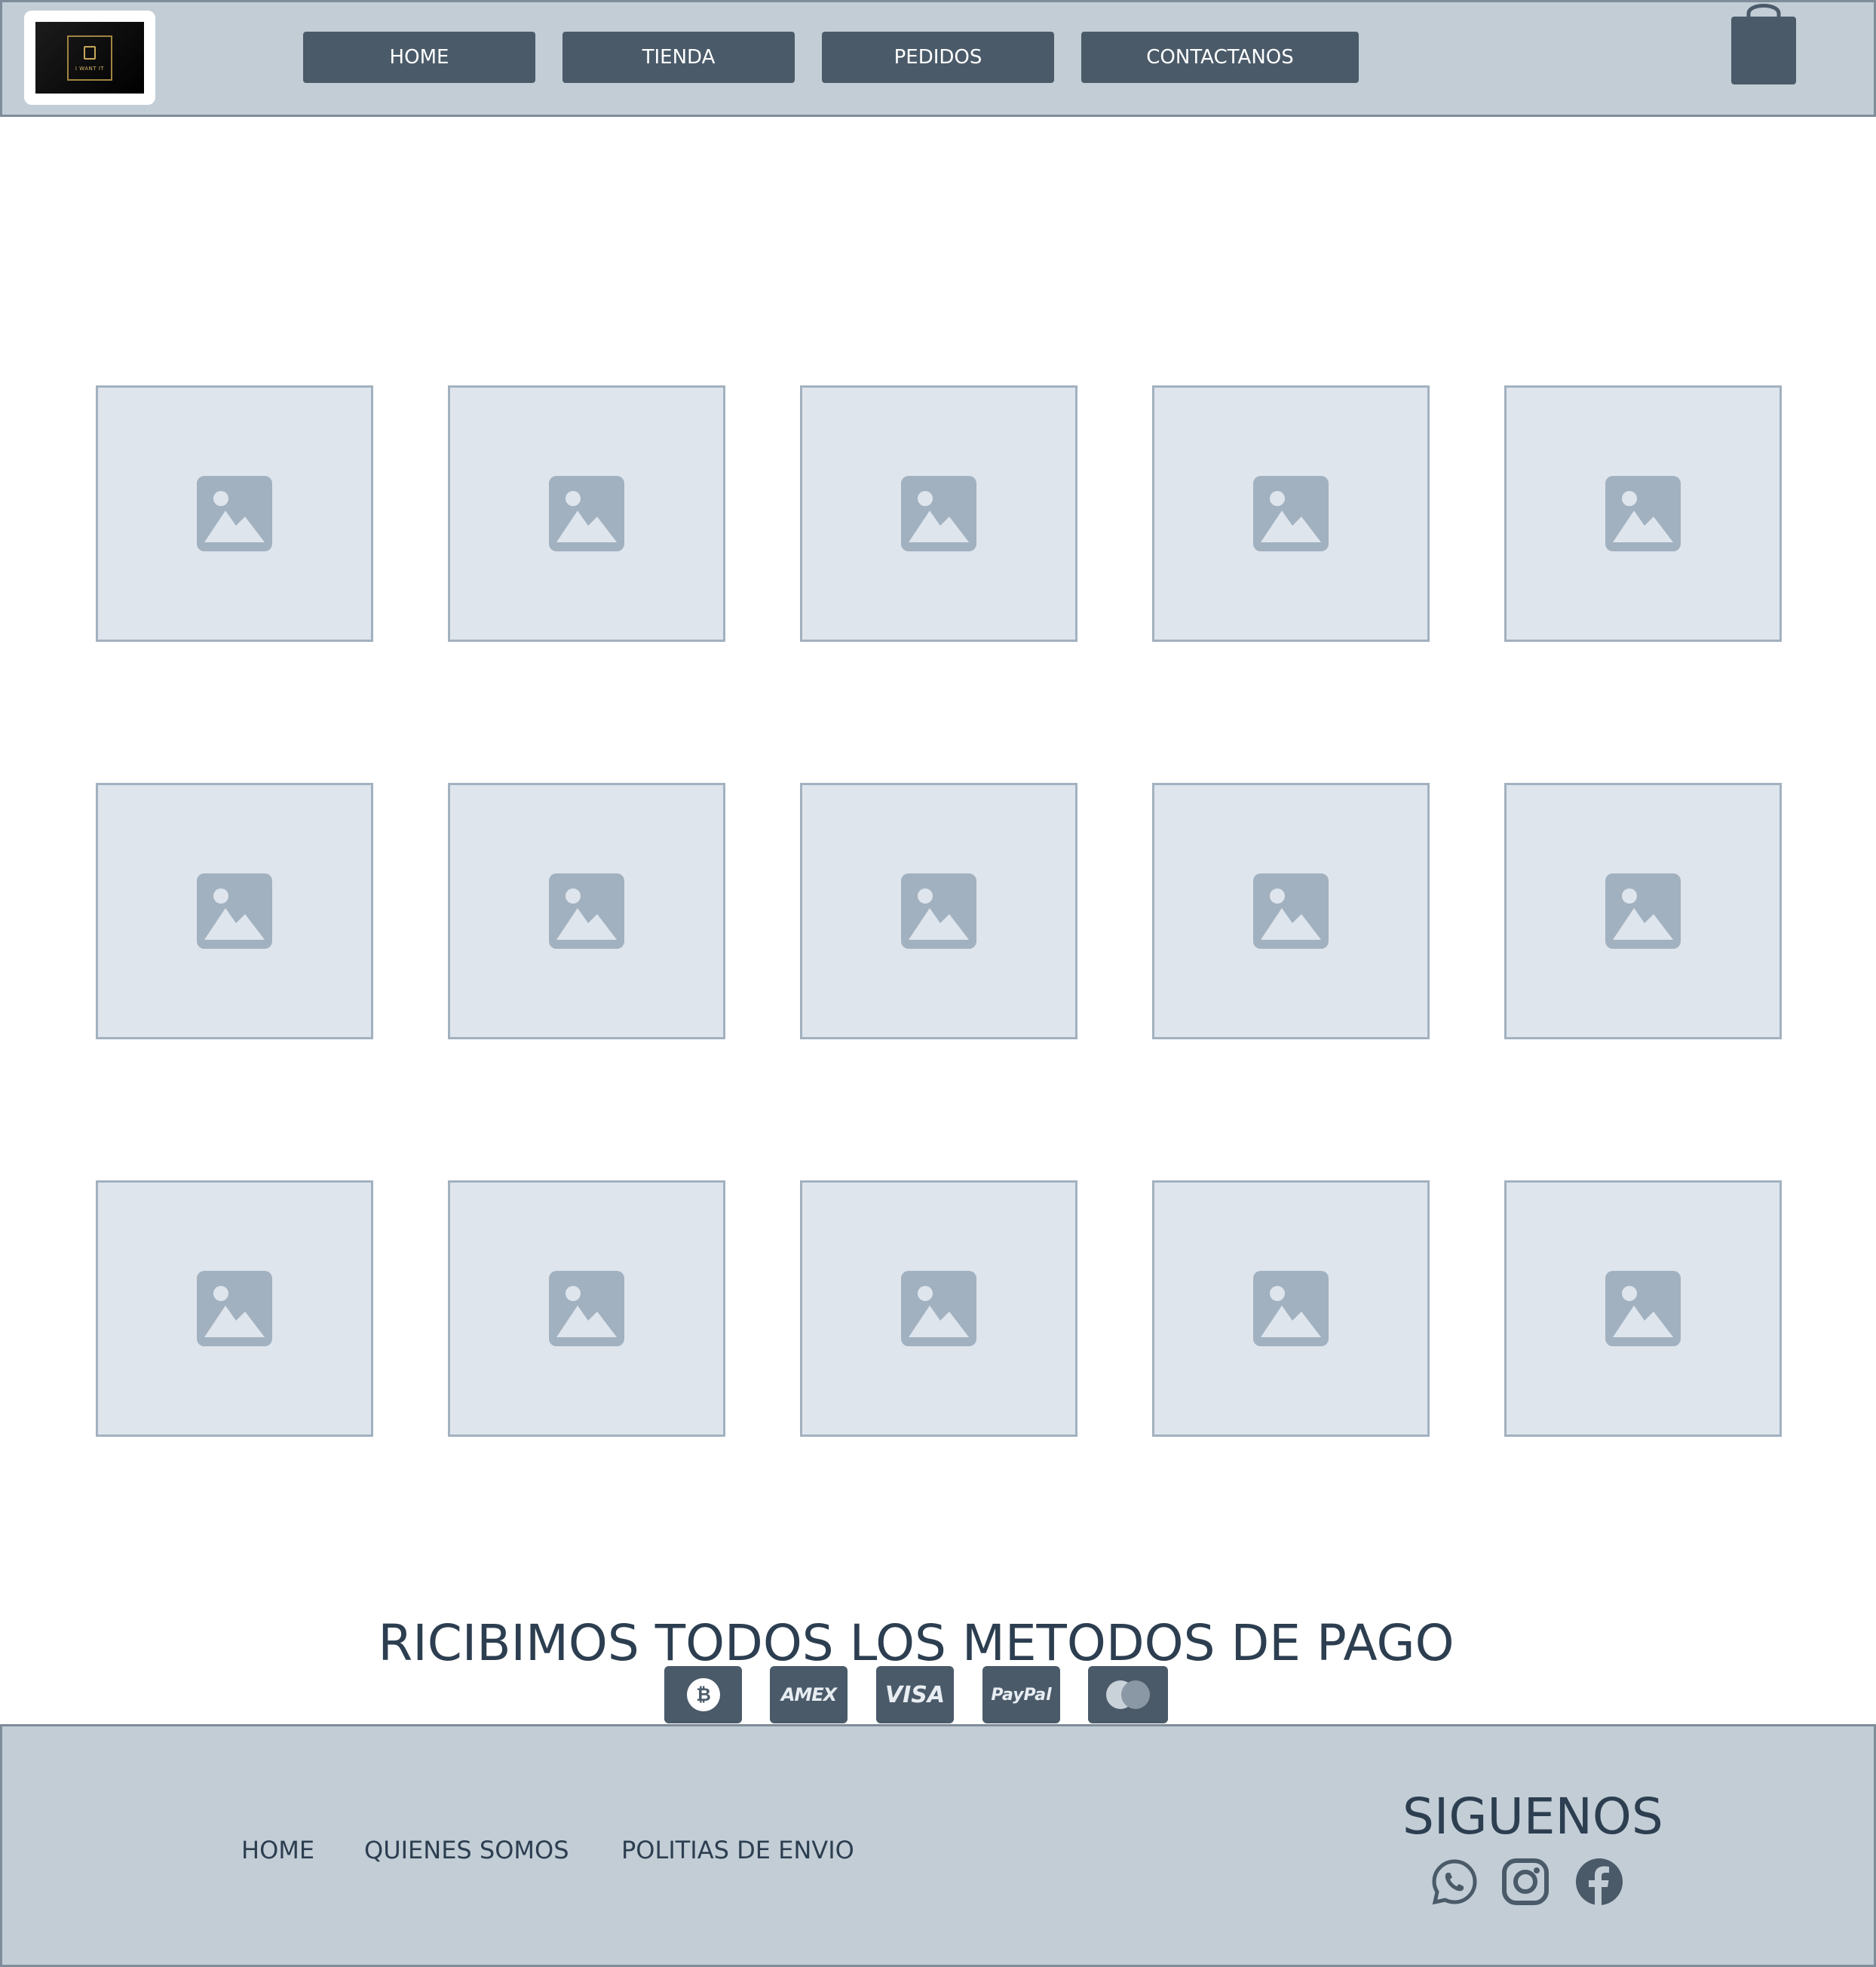  What do you see at coordinates (1454, 1882) in the screenshot?
I see `whatsapp-icon` at bounding box center [1454, 1882].